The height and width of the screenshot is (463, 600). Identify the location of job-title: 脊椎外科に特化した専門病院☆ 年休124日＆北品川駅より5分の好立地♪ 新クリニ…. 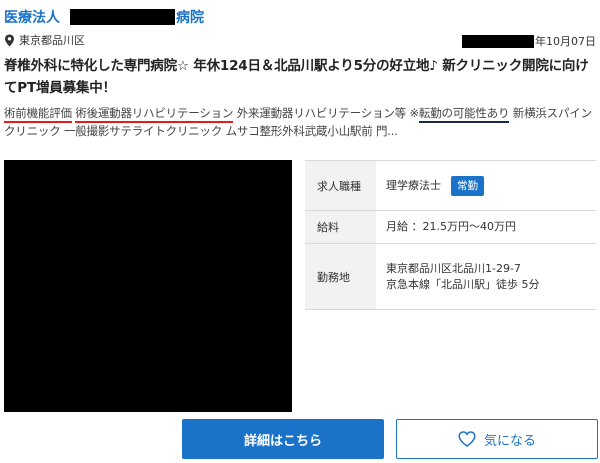
(300, 77).